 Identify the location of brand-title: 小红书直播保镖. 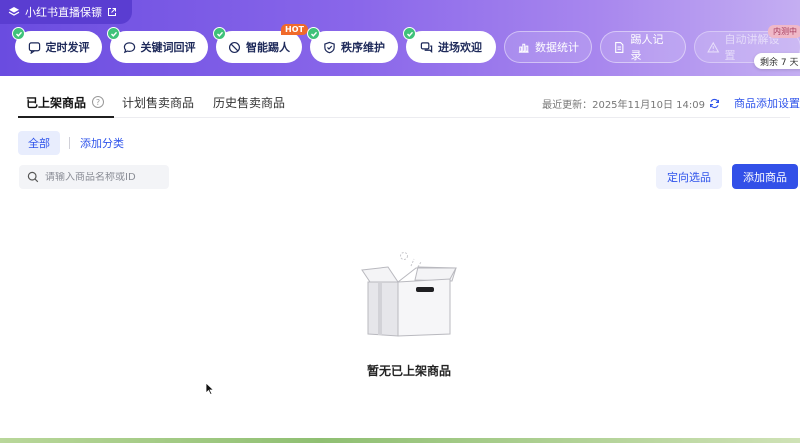
(63, 12).